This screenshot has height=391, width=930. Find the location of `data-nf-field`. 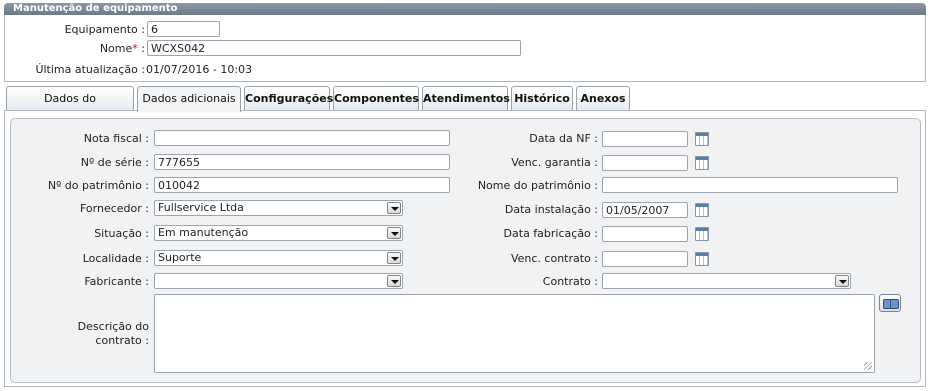

data-nf-field is located at coordinates (645, 139).